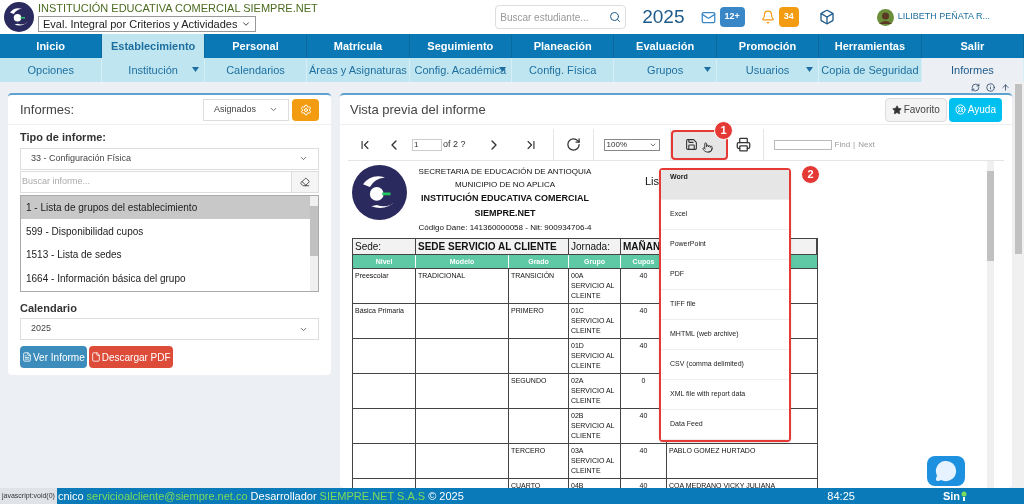 The height and width of the screenshot is (504, 1024). What do you see at coordinates (153, 46) in the screenshot?
I see `main-nav-tab: Establecimiento` at bounding box center [153, 46].